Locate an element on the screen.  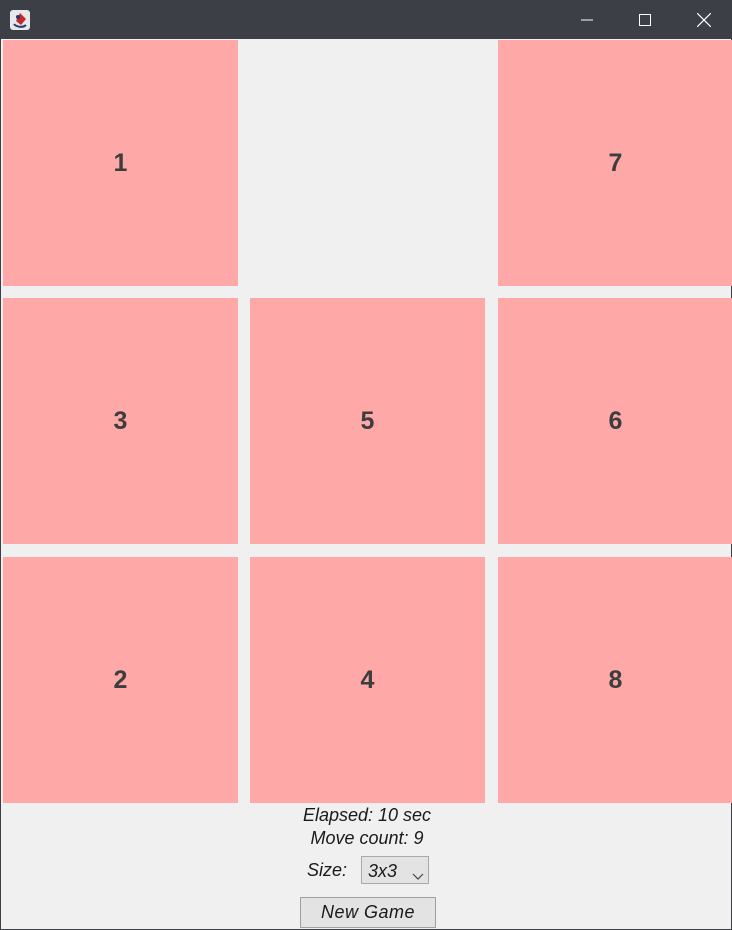
empty-tile-slot is located at coordinates (367, 163).